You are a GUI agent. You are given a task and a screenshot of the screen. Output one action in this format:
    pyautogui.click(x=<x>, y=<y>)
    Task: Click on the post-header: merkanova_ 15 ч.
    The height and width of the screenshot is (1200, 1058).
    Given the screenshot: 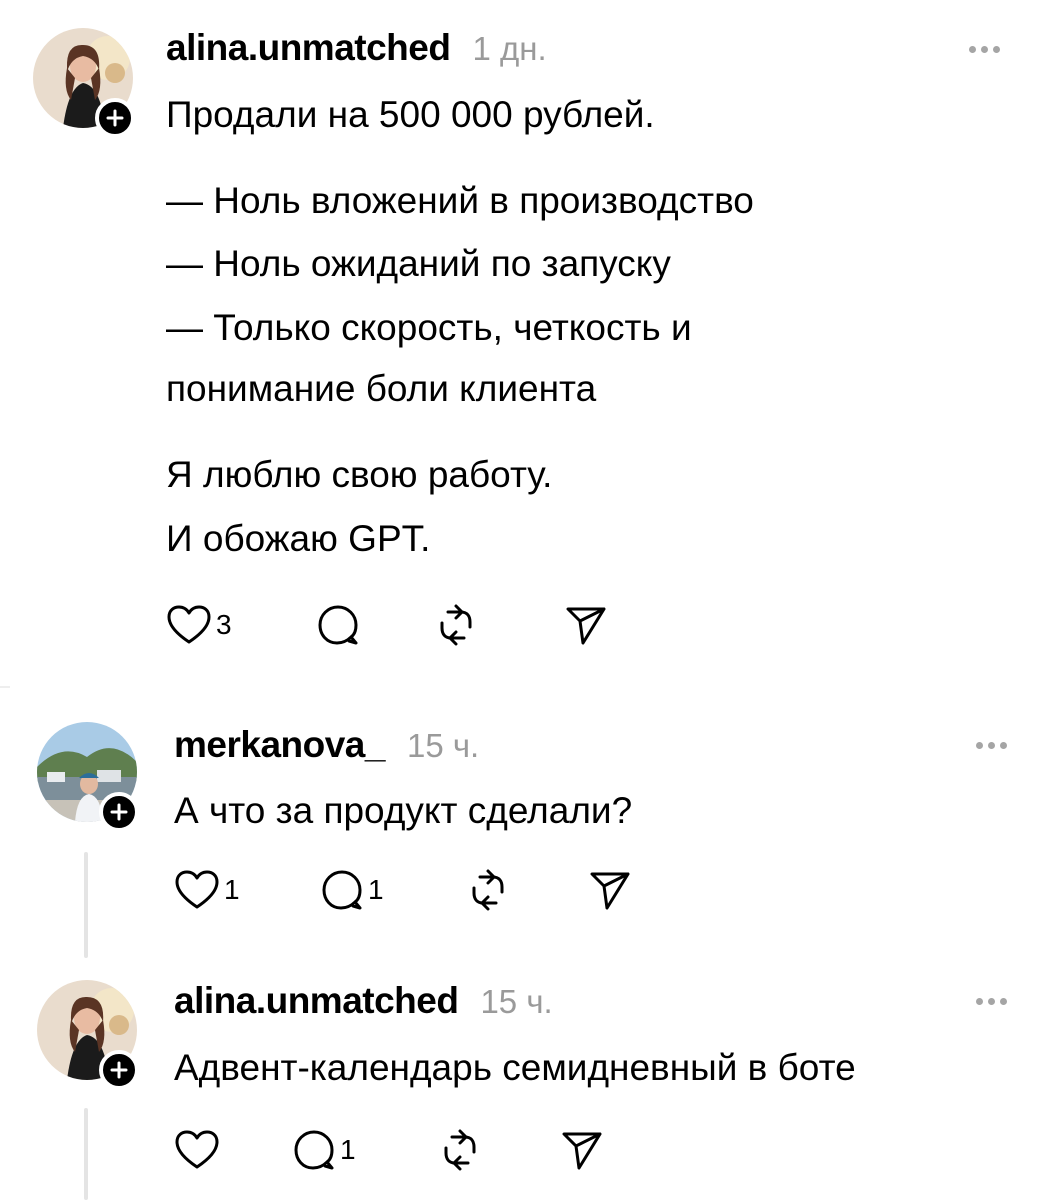 What is the action you would take?
    pyautogui.click(x=326, y=745)
    